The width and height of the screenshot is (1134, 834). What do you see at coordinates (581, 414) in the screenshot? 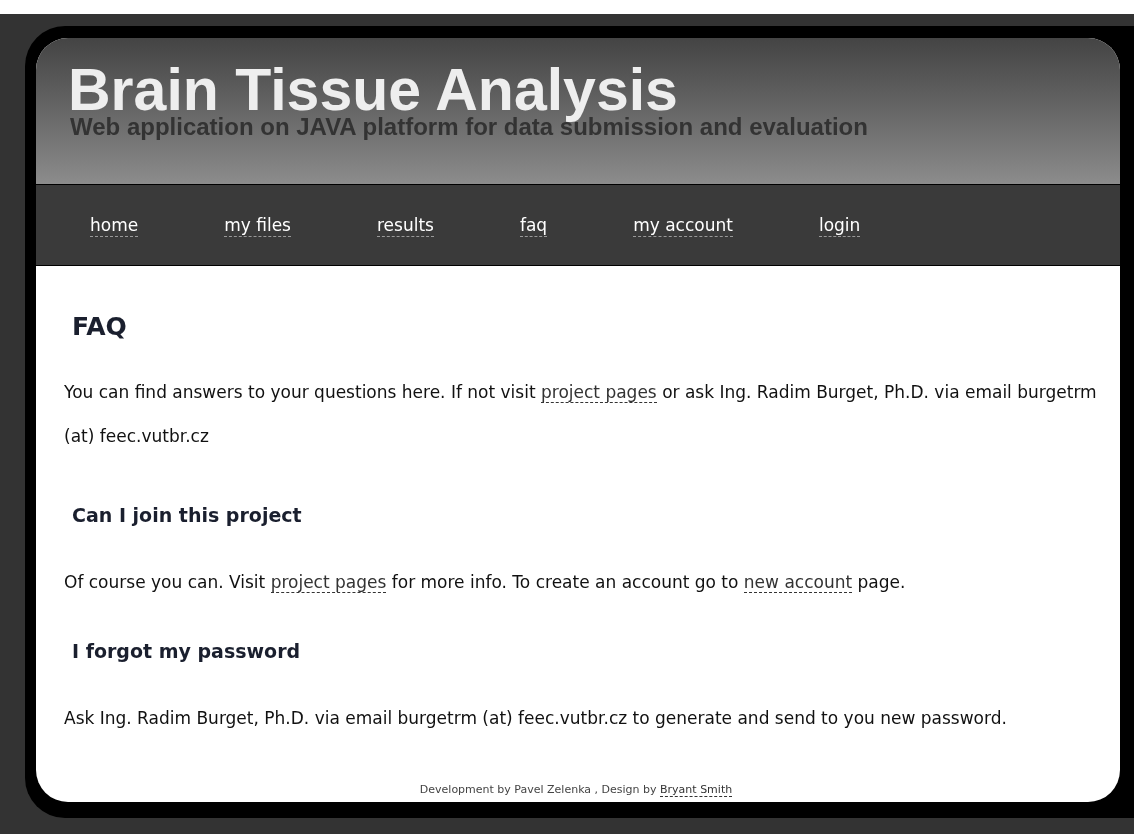
I see `intro-paragraph: You can find answers to your questions here. If not visit project pages or ask Ing. Radim Burget, Ph.D. via email burgetrm (at) feec.vutbr.cz` at bounding box center [581, 414].